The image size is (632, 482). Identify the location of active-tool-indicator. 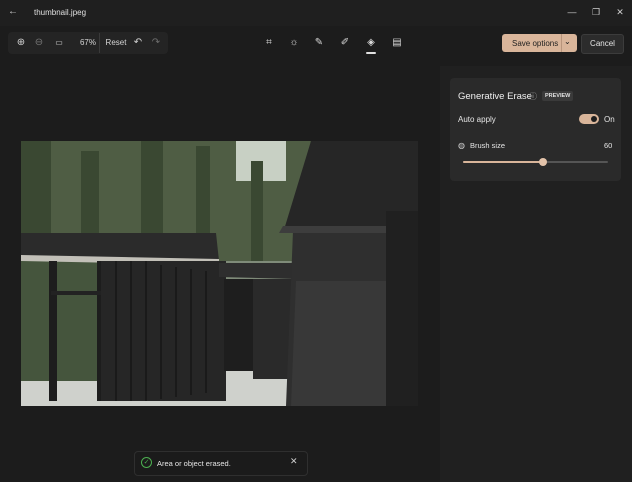
(371, 53).